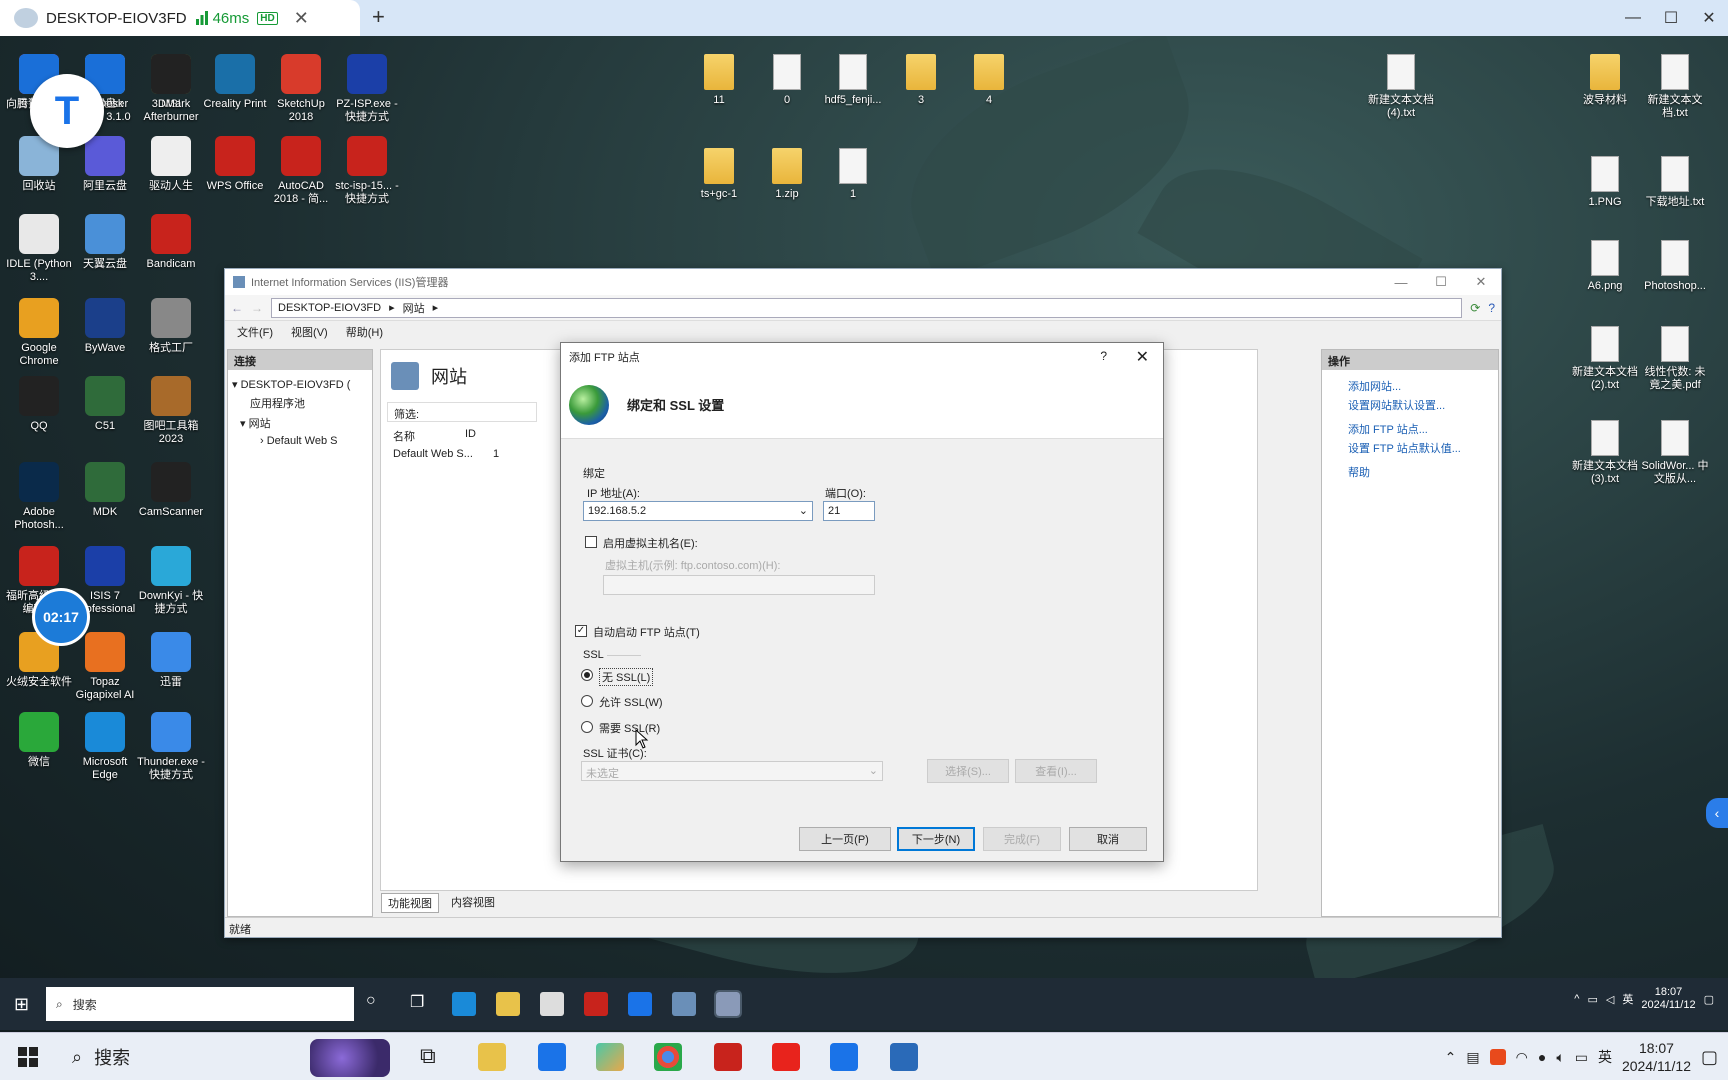  I want to click on desktop-file: 下载地址.txt, so click(1675, 182).